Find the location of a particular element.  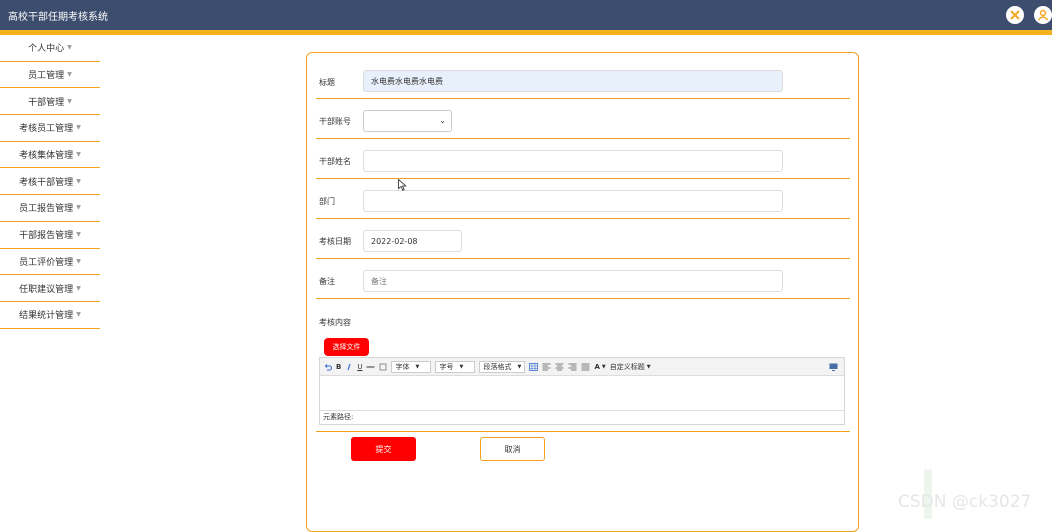

bold-icon: B is located at coordinates (338, 367).